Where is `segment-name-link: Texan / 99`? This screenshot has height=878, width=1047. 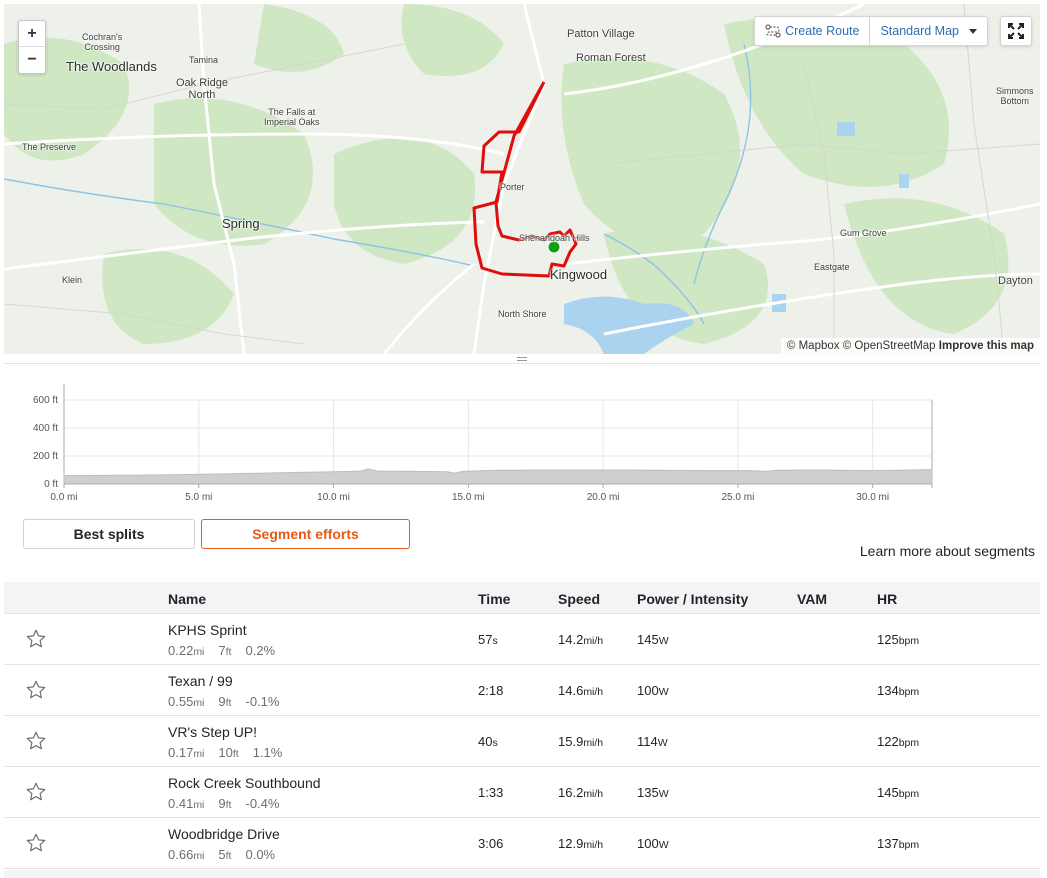 segment-name-link: Texan / 99 is located at coordinates (200, 681).